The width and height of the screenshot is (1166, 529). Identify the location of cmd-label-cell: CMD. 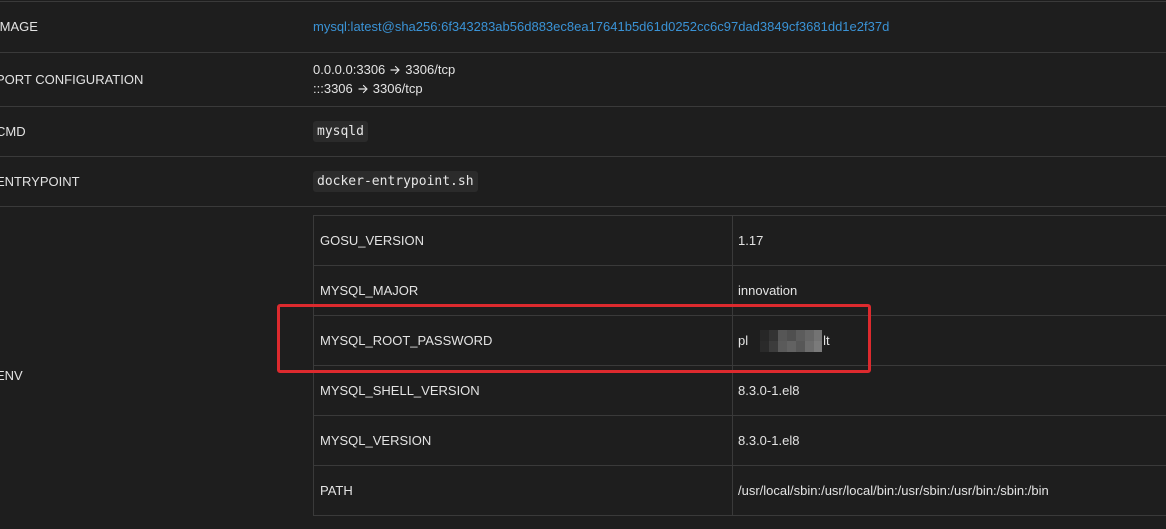
(156, 132).